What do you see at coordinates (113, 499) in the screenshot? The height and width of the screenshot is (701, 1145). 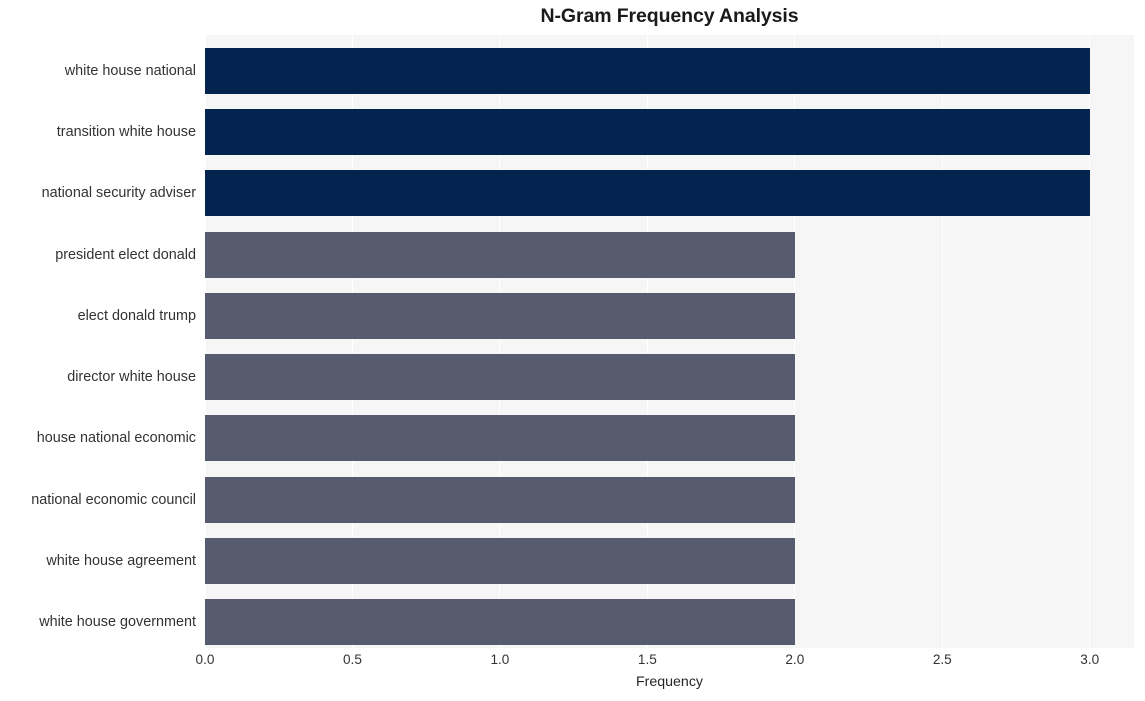 I see `y-tick-label: national economic council` at bounding box center [113, 499].